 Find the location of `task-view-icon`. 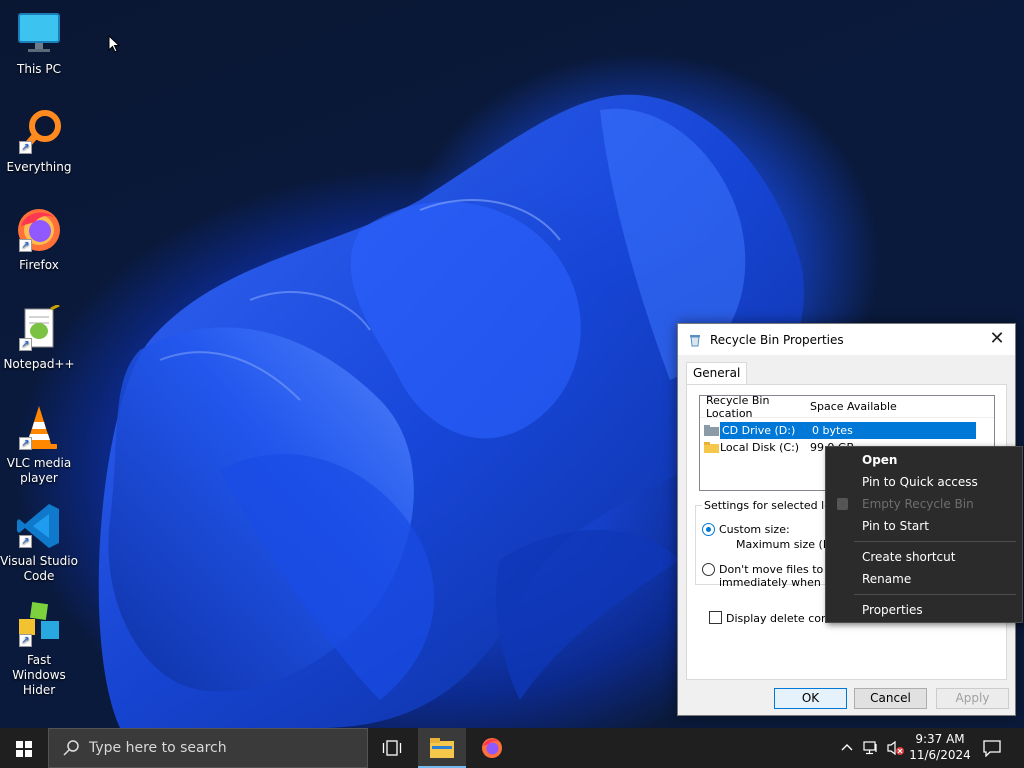

task-view-icon is located at coordinates (392, 748).